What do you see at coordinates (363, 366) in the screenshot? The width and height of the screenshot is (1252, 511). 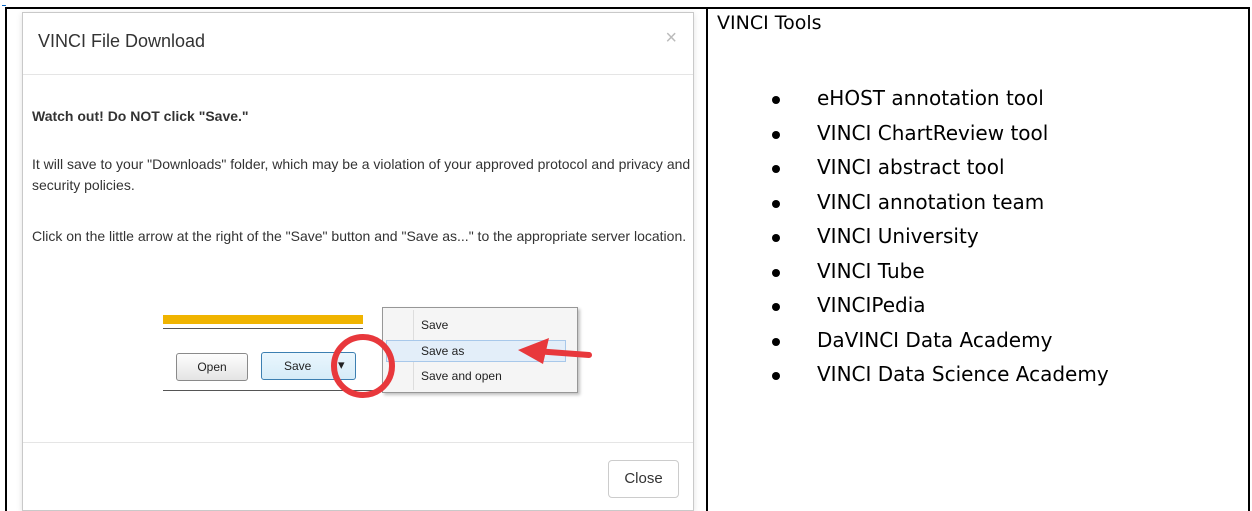 I see `highlight-circle` at bounding box center [363, 366].